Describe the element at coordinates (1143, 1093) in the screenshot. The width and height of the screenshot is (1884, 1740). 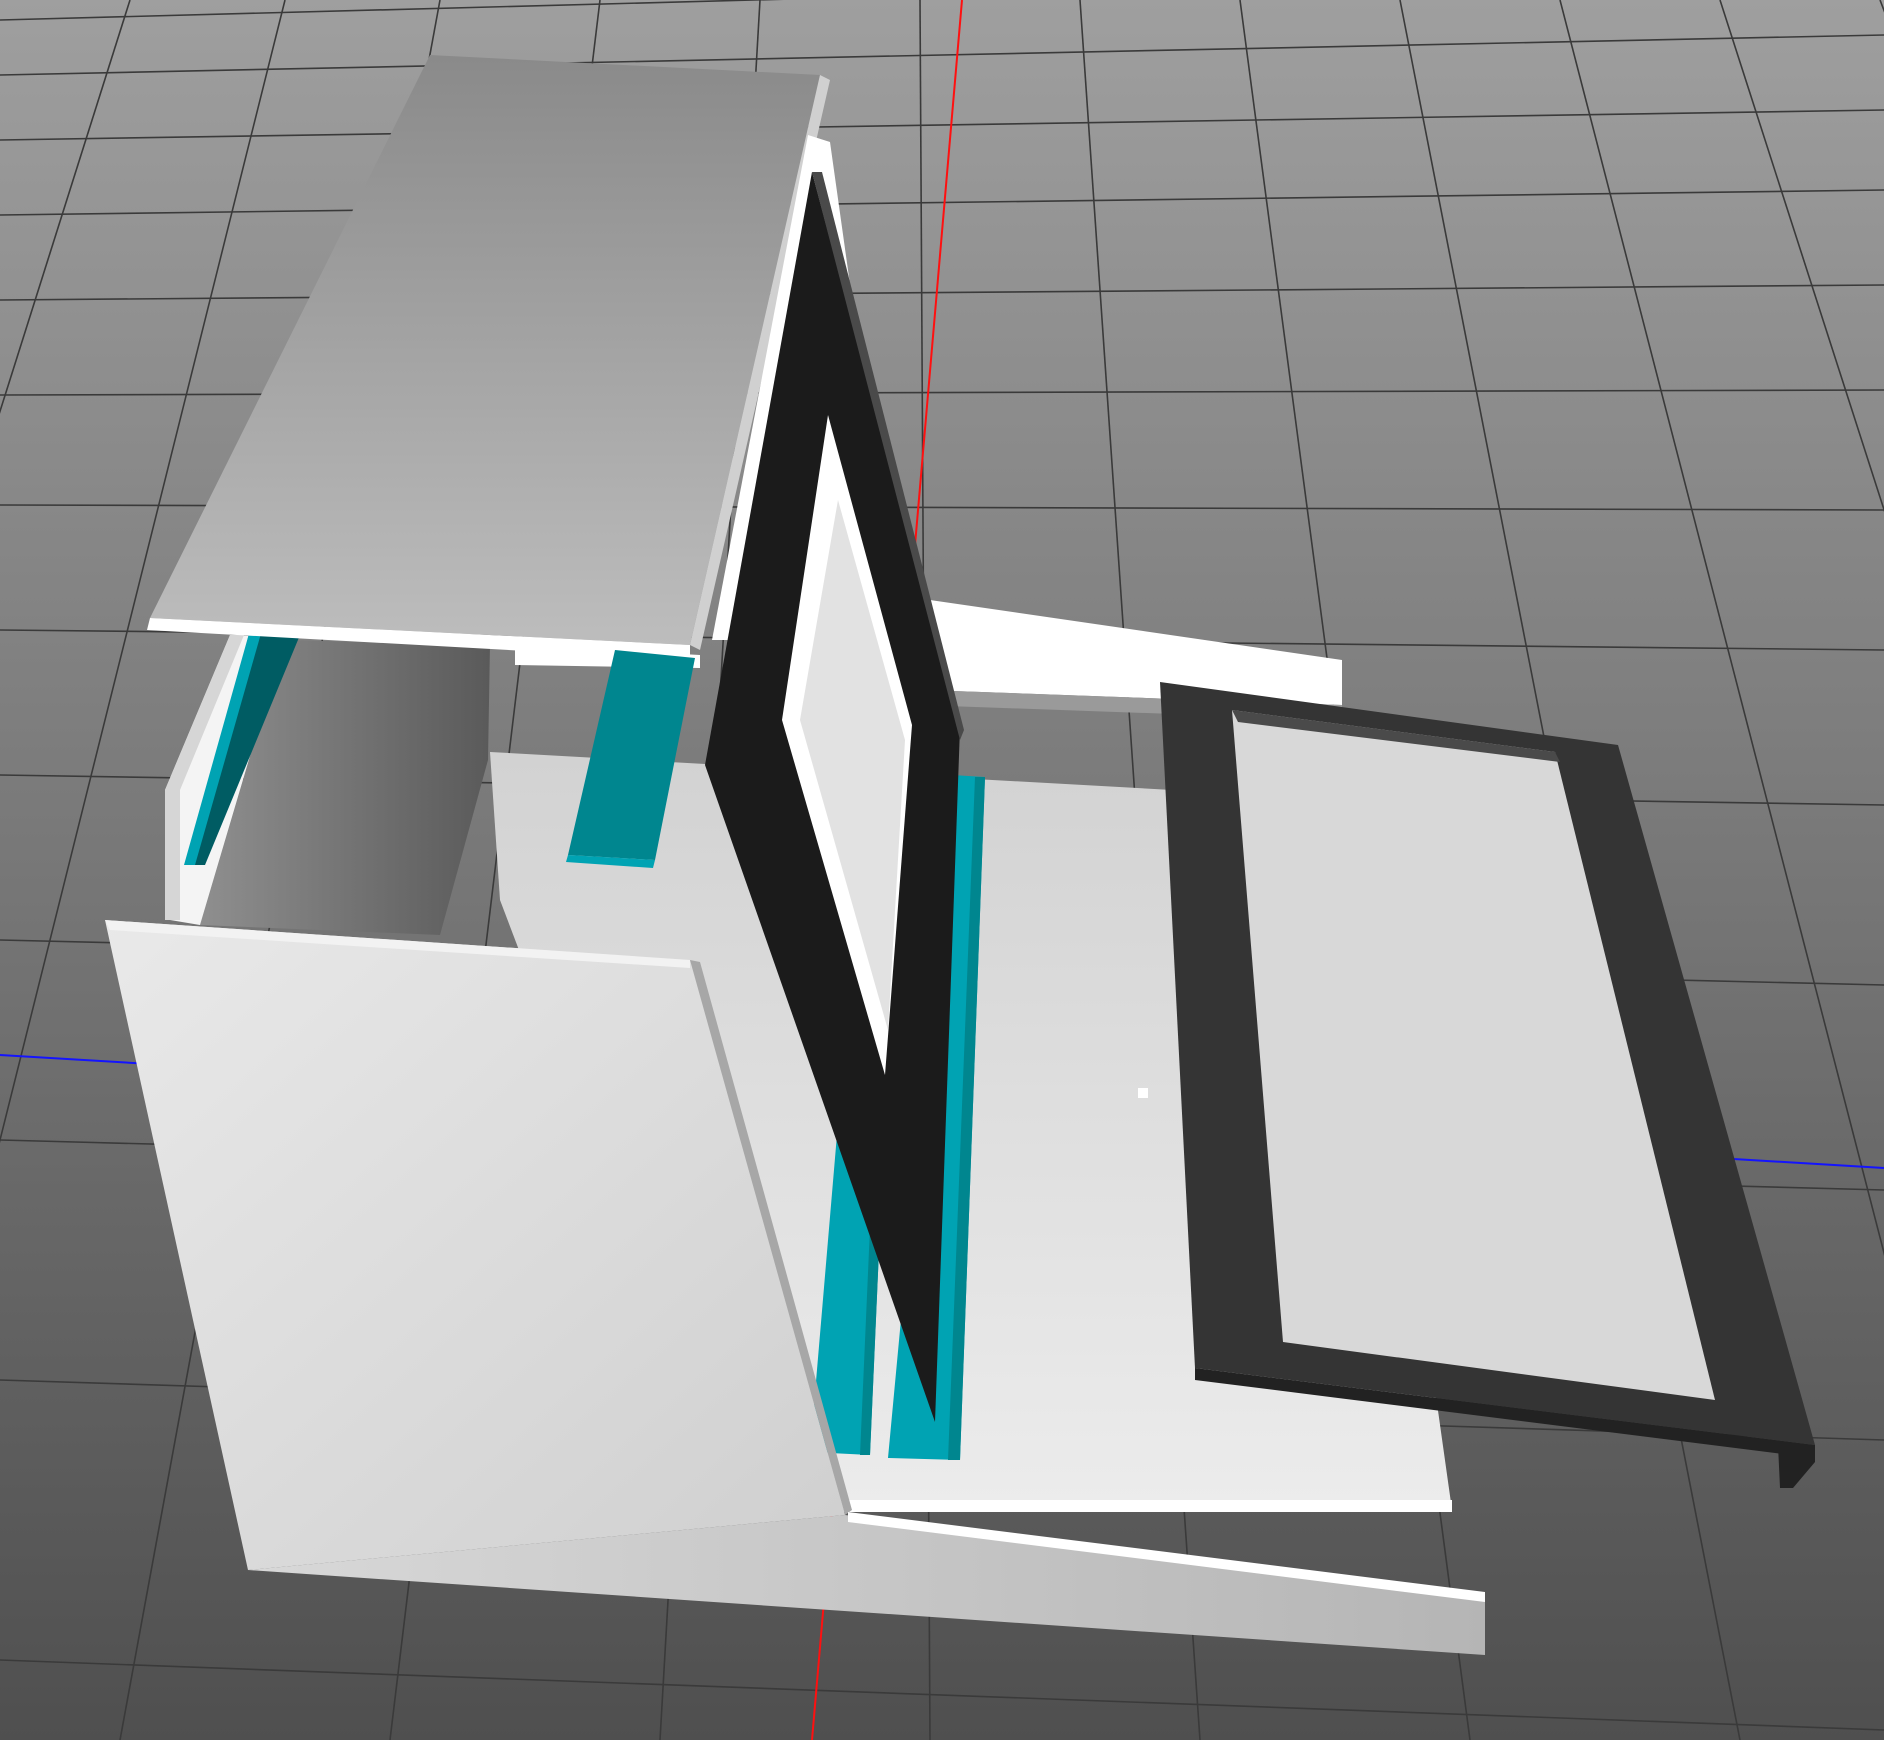
I see `pivot-marker` at that location.